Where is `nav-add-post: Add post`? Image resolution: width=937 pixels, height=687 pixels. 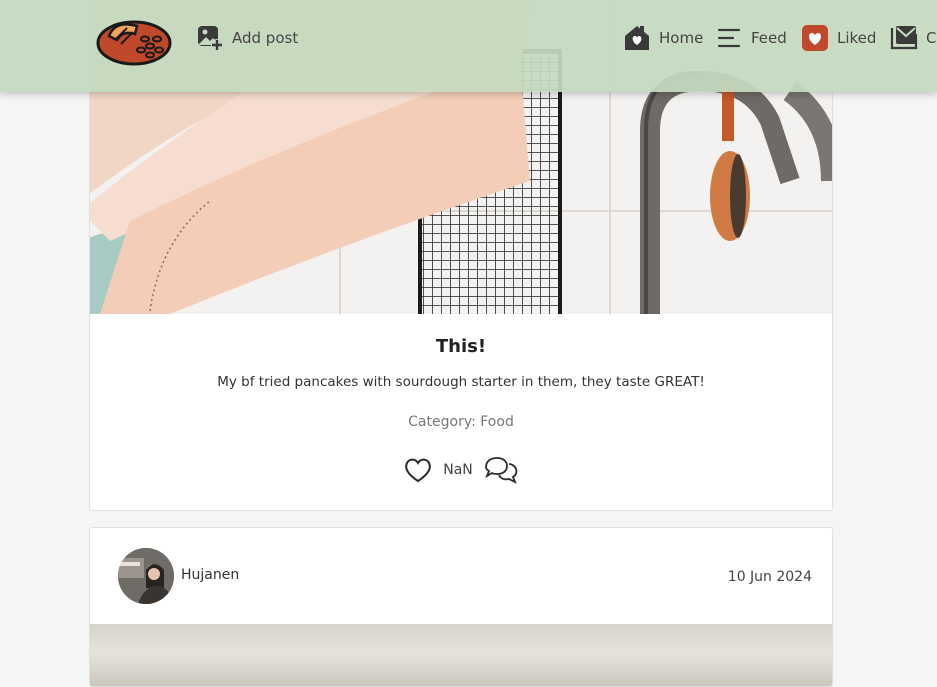
nav-add-post: Add post is located at coordinates (247, 38).